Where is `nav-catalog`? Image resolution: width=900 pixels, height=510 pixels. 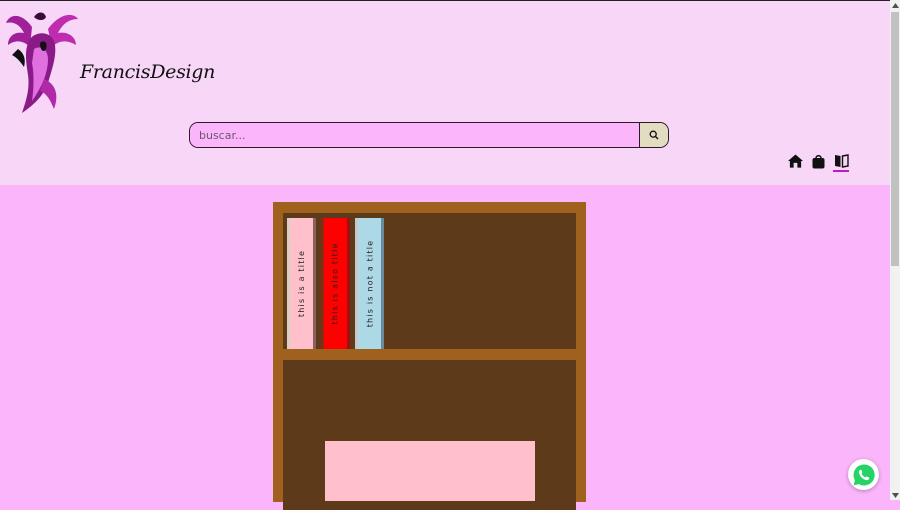
nav-catalog is located at coordinates (841, 162).